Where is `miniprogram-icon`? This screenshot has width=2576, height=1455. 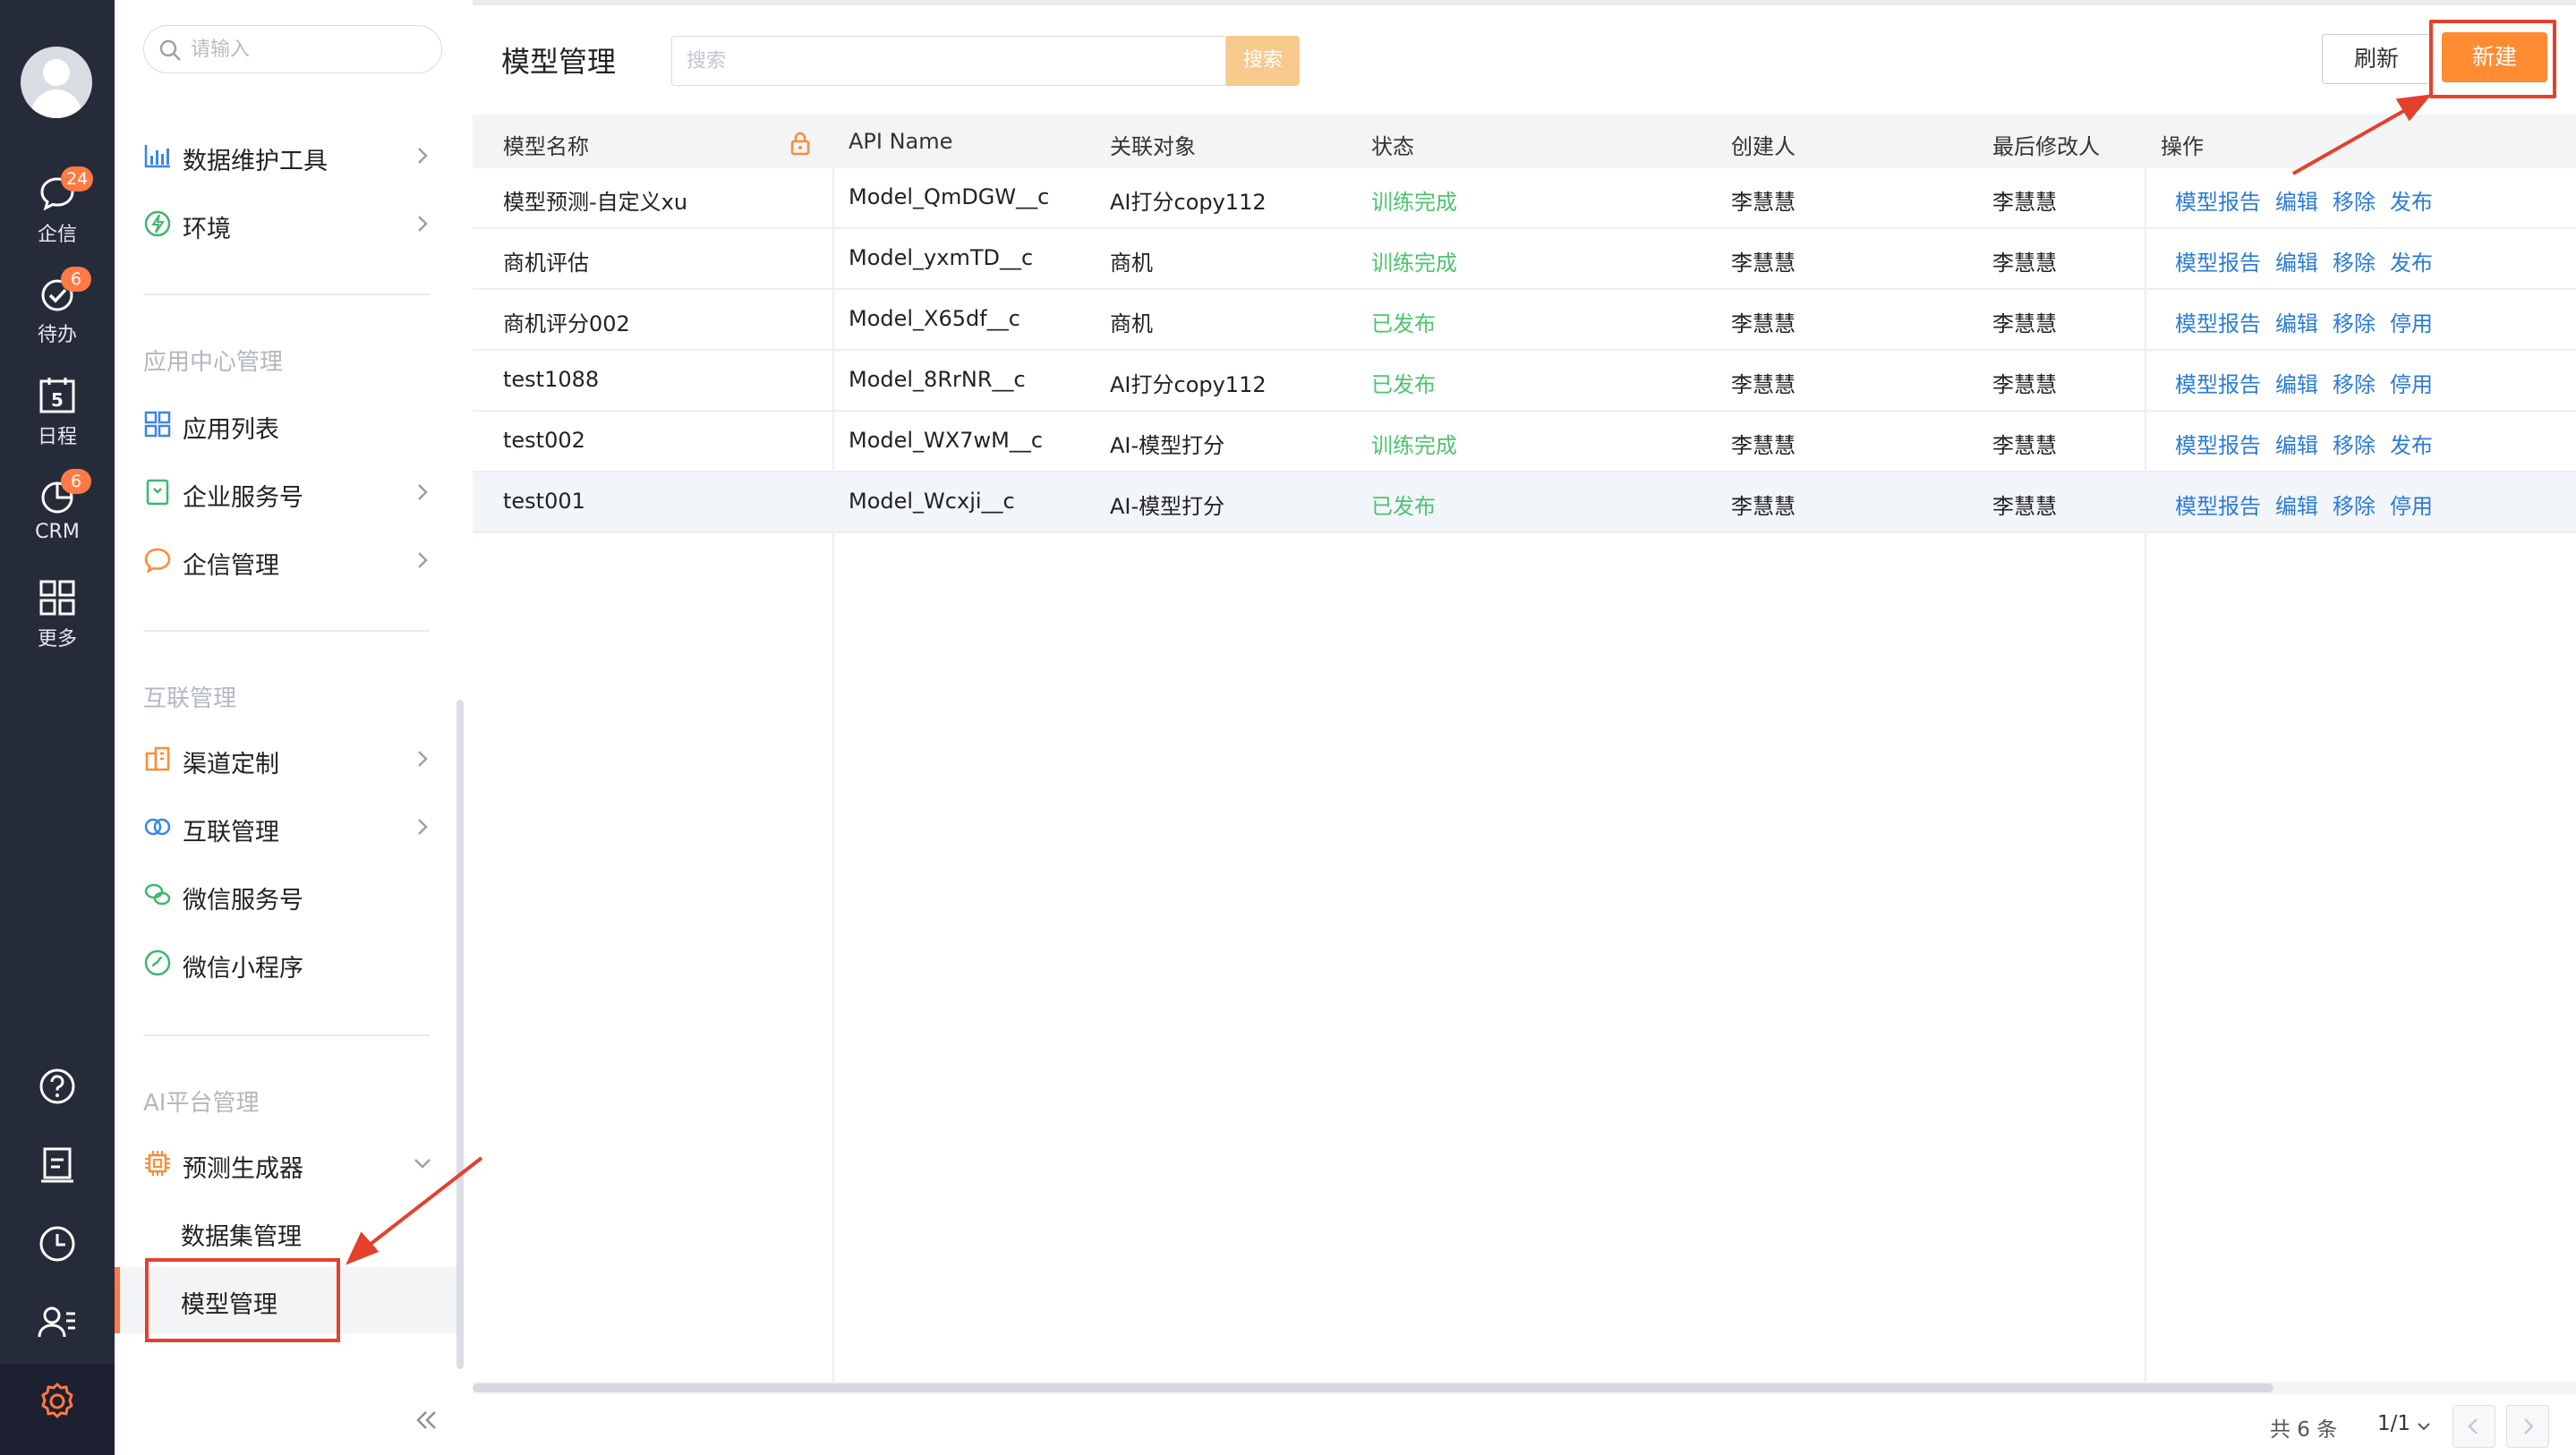
miniprogram-icon is located at coordinates (157, 962).